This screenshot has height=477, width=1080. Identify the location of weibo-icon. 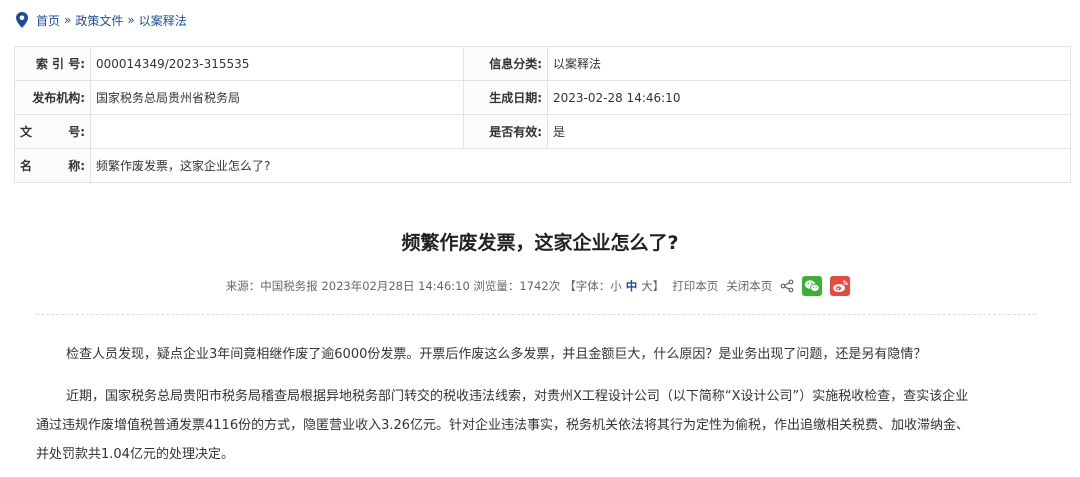
(840, 286).